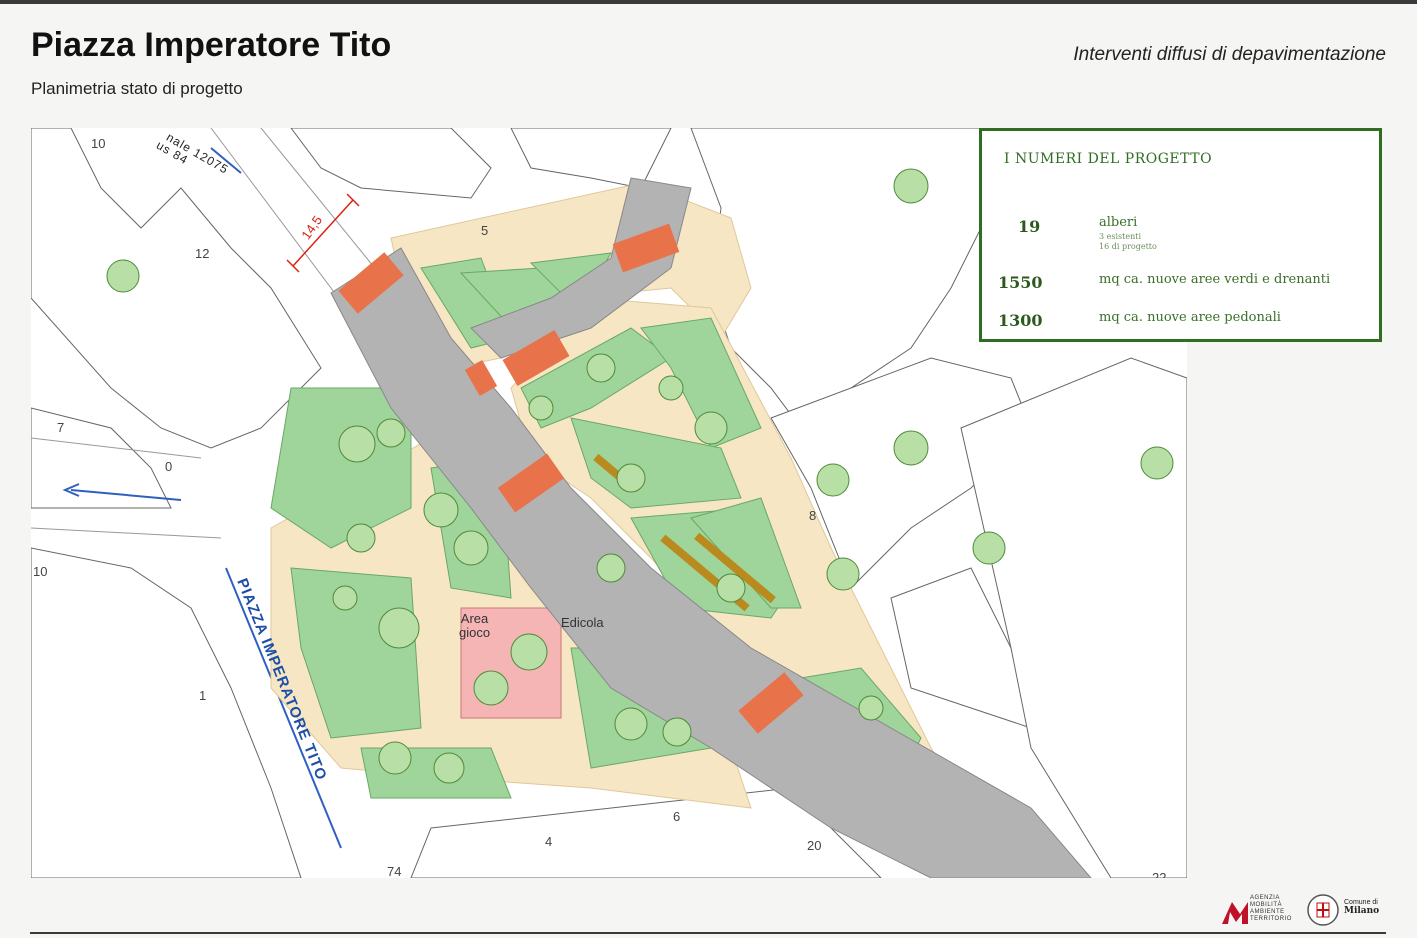  Describe the element at coordinates (1029, 226) in the screenshot. I see `stat-trees-number: 19` at that location.